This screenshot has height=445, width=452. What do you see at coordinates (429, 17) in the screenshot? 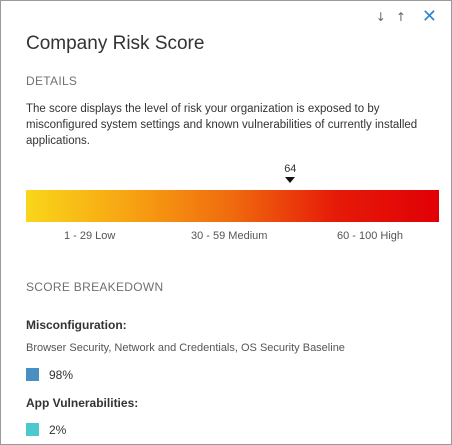
I see `close-icon: ✕` at bounding box center [429, 17].